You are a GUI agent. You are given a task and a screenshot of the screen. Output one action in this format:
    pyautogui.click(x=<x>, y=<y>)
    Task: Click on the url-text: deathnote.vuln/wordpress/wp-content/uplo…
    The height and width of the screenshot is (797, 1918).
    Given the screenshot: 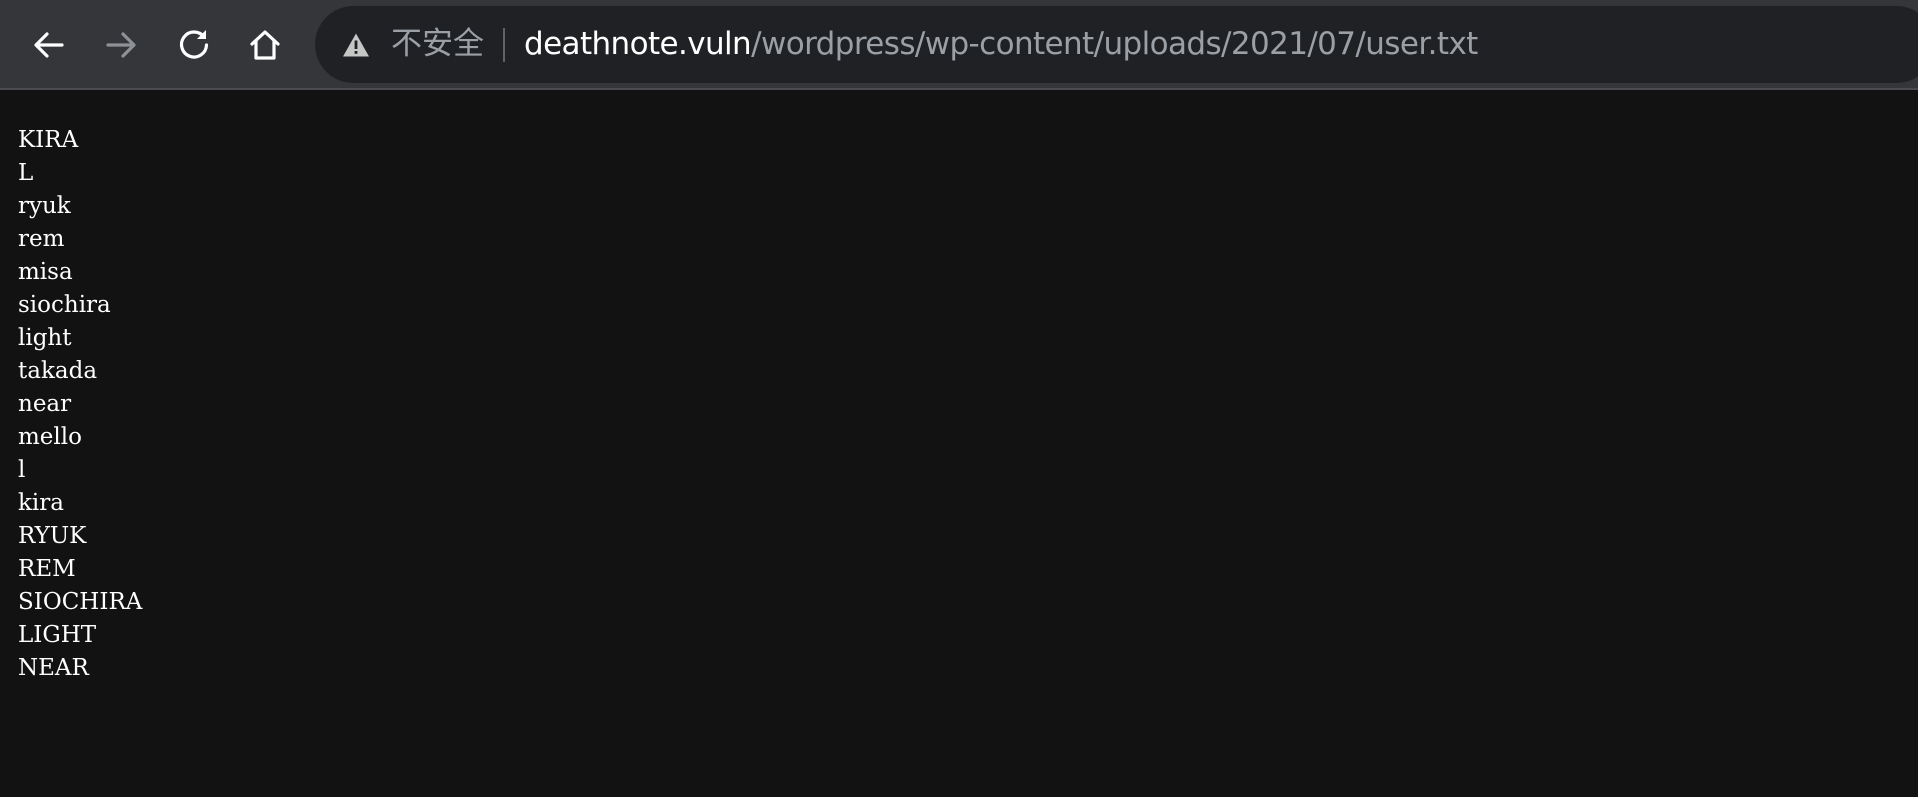 What is the action you would take?
    pyautogui.click(x=1001, y=44)
    